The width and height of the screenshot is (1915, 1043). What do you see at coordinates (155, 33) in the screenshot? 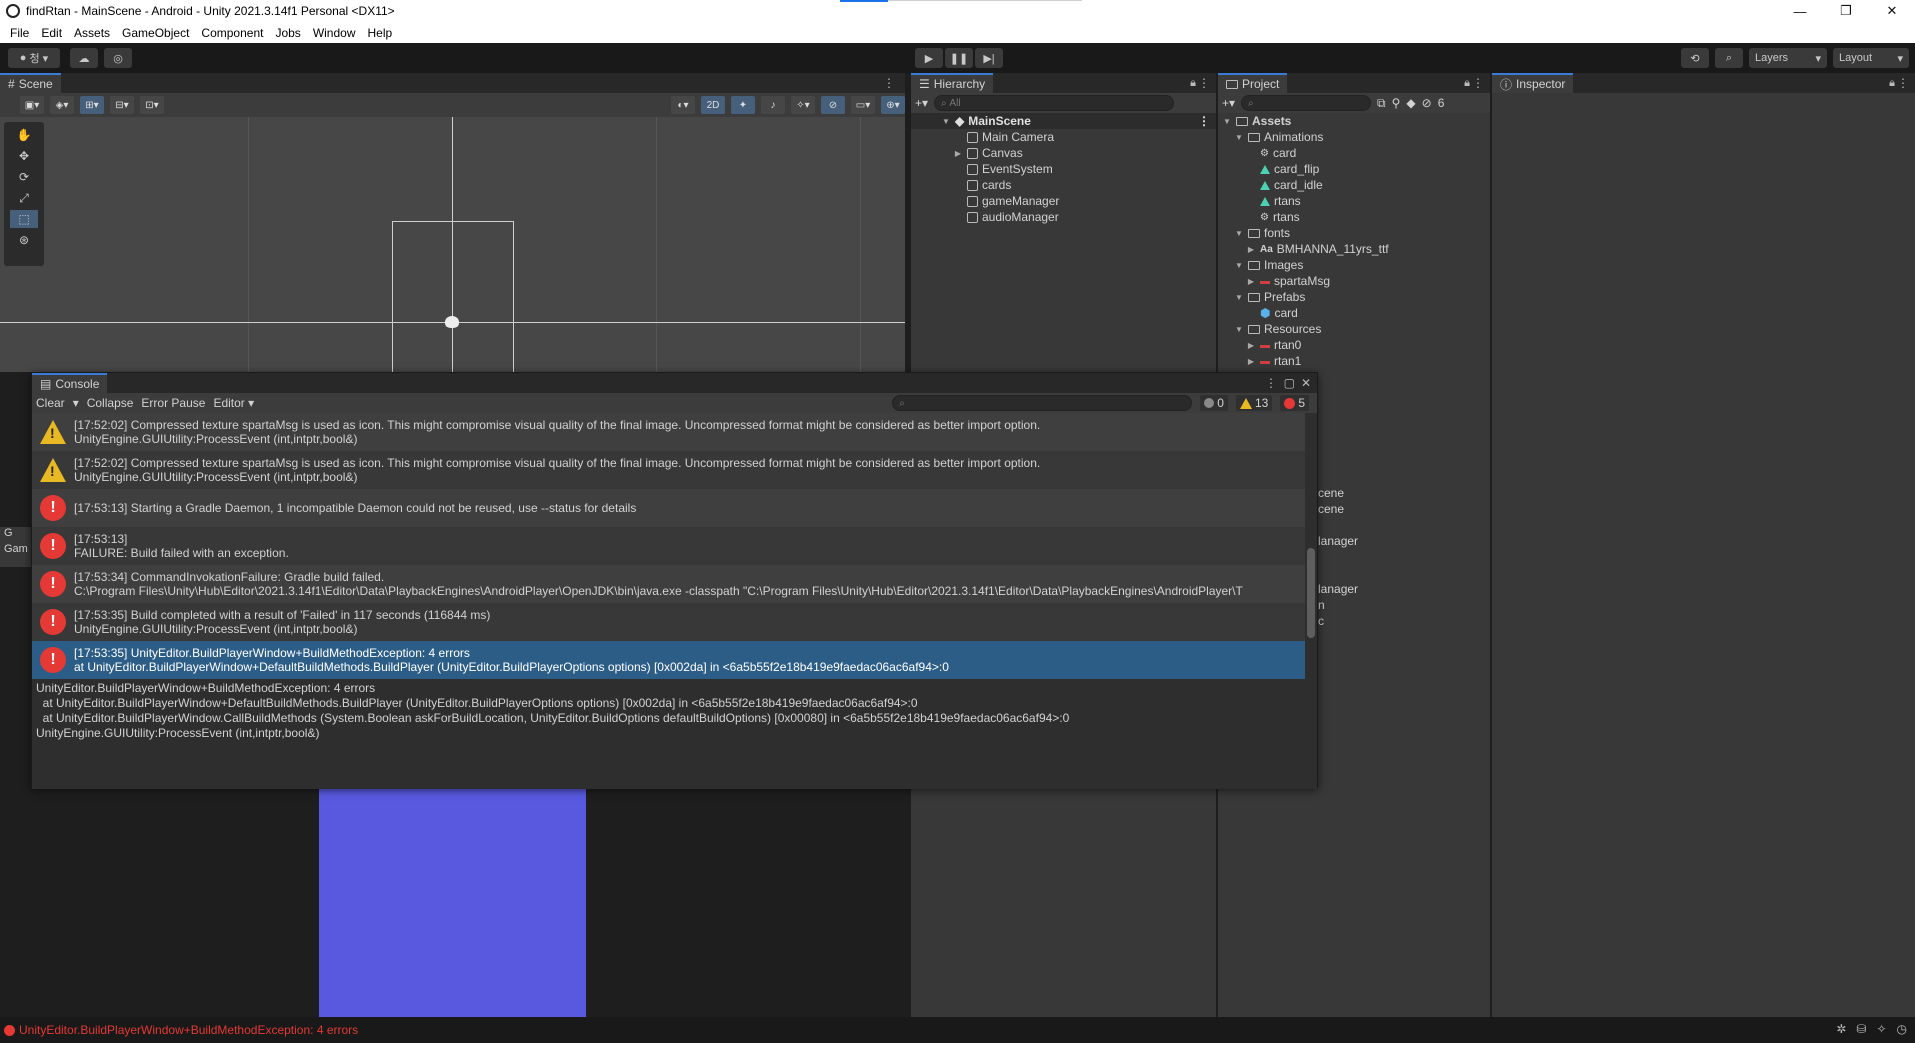
I see `menu-gameobject: GameObject` at bounding box center [155, 33].